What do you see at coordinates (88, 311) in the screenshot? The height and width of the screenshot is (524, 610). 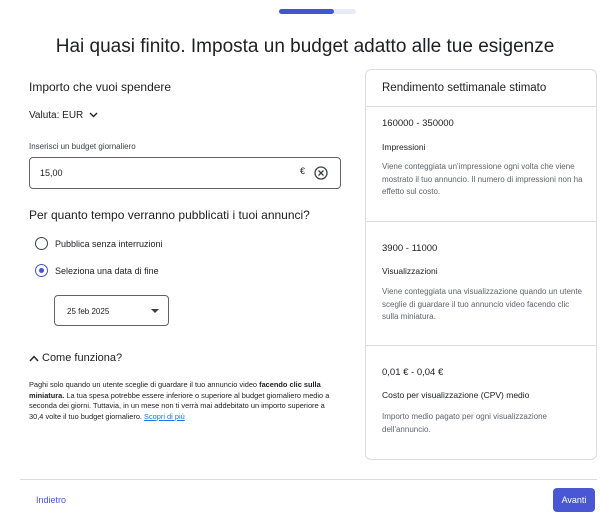 I see `end-date-value: 25 feb 2025` at bounding box center [88, 311].